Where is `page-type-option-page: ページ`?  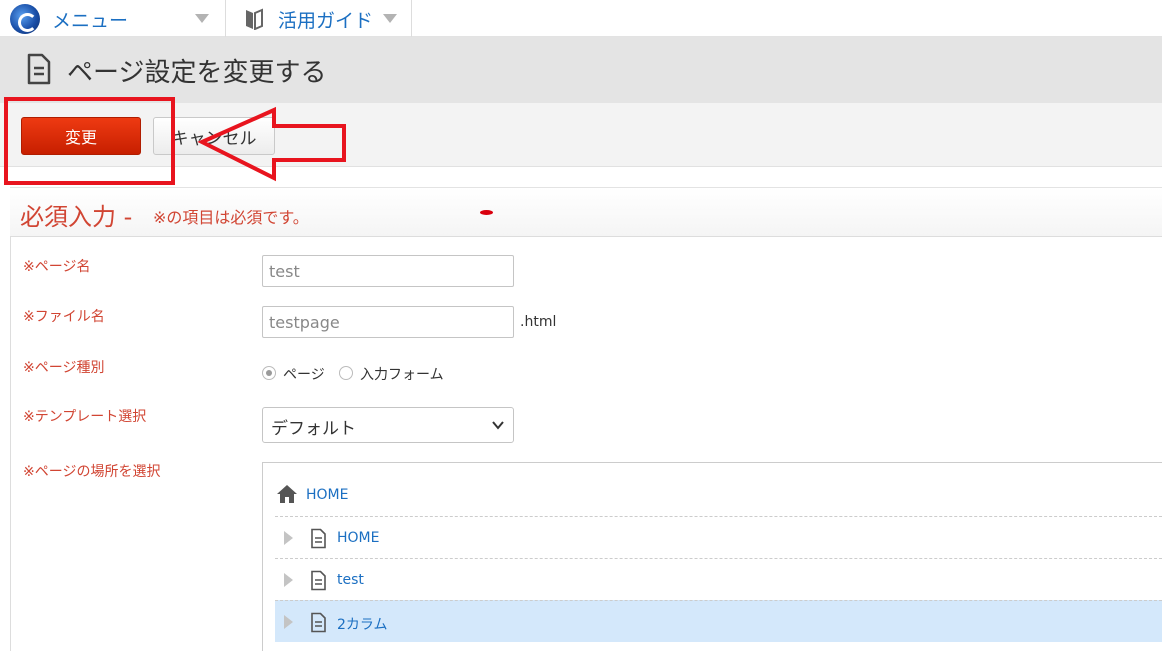
page-type-option-page: ページ is located at coordinates (304, 375).